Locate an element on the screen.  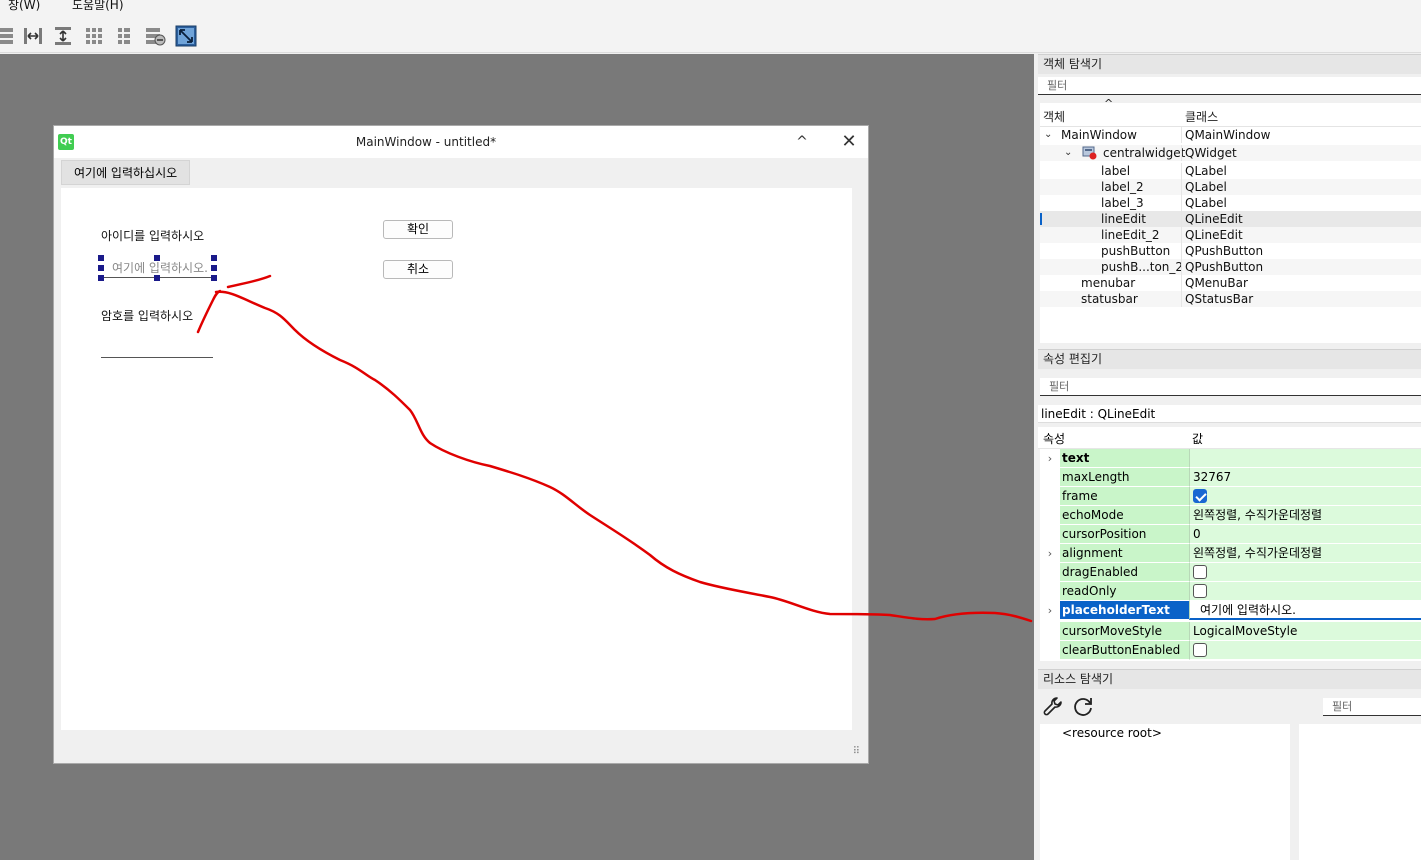
layout-grid-icon is located at coordinates (94, 36).